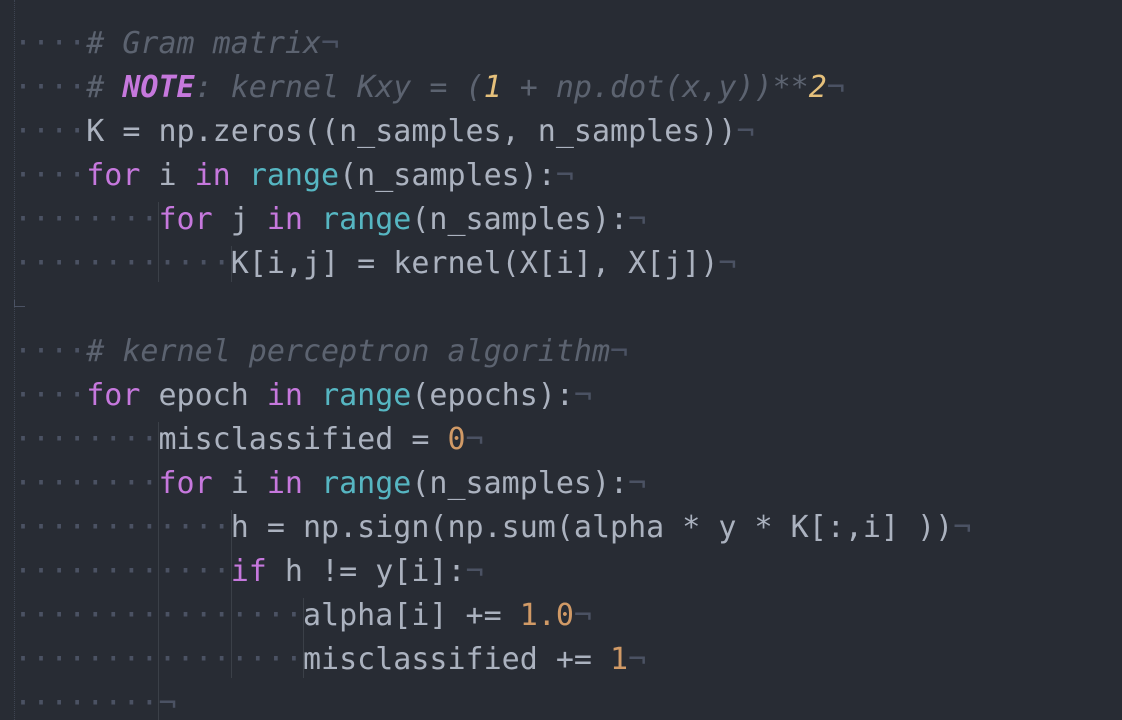 The width and height of the screenshot is (1122, 720). I want to click on code-line: ····for epoch in range(epochs):¬, so click(303, 396).